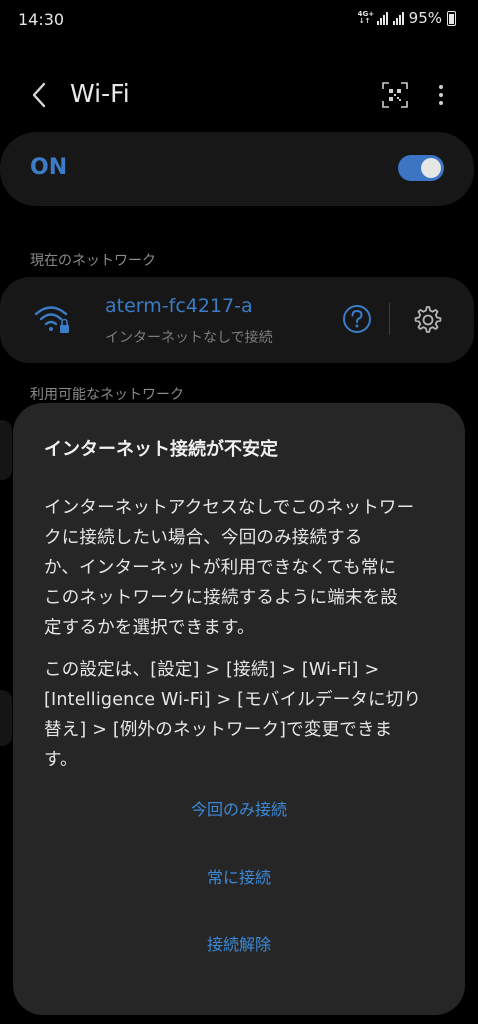 The height and width of the screenshot is (1024, 478). What do you see at coordinates (239, 20) in the screenshot?
I see `status-bar: 14:30 4G+ ↓↑ 95%` at bounding box center [239, 20].